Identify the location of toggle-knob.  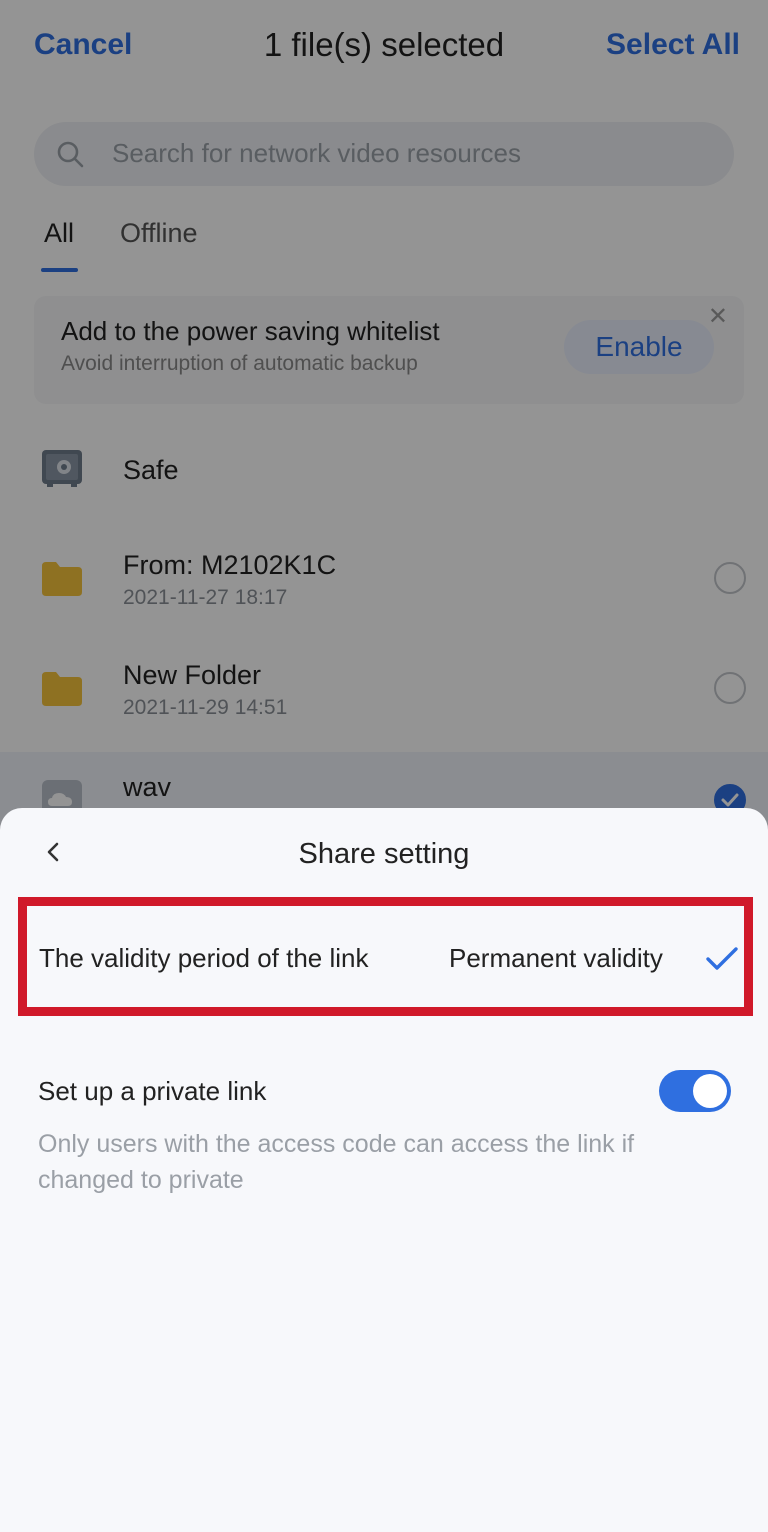
(710, 1091).